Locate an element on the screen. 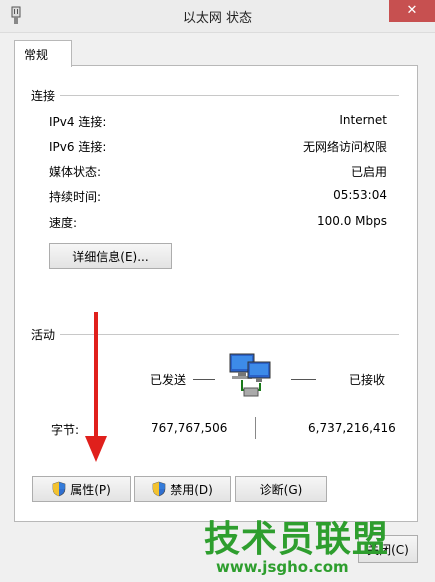 Image resolution: width=435 pixels, height=582 pixels. tab-general: 常规 is located at coordinates (43, 53).